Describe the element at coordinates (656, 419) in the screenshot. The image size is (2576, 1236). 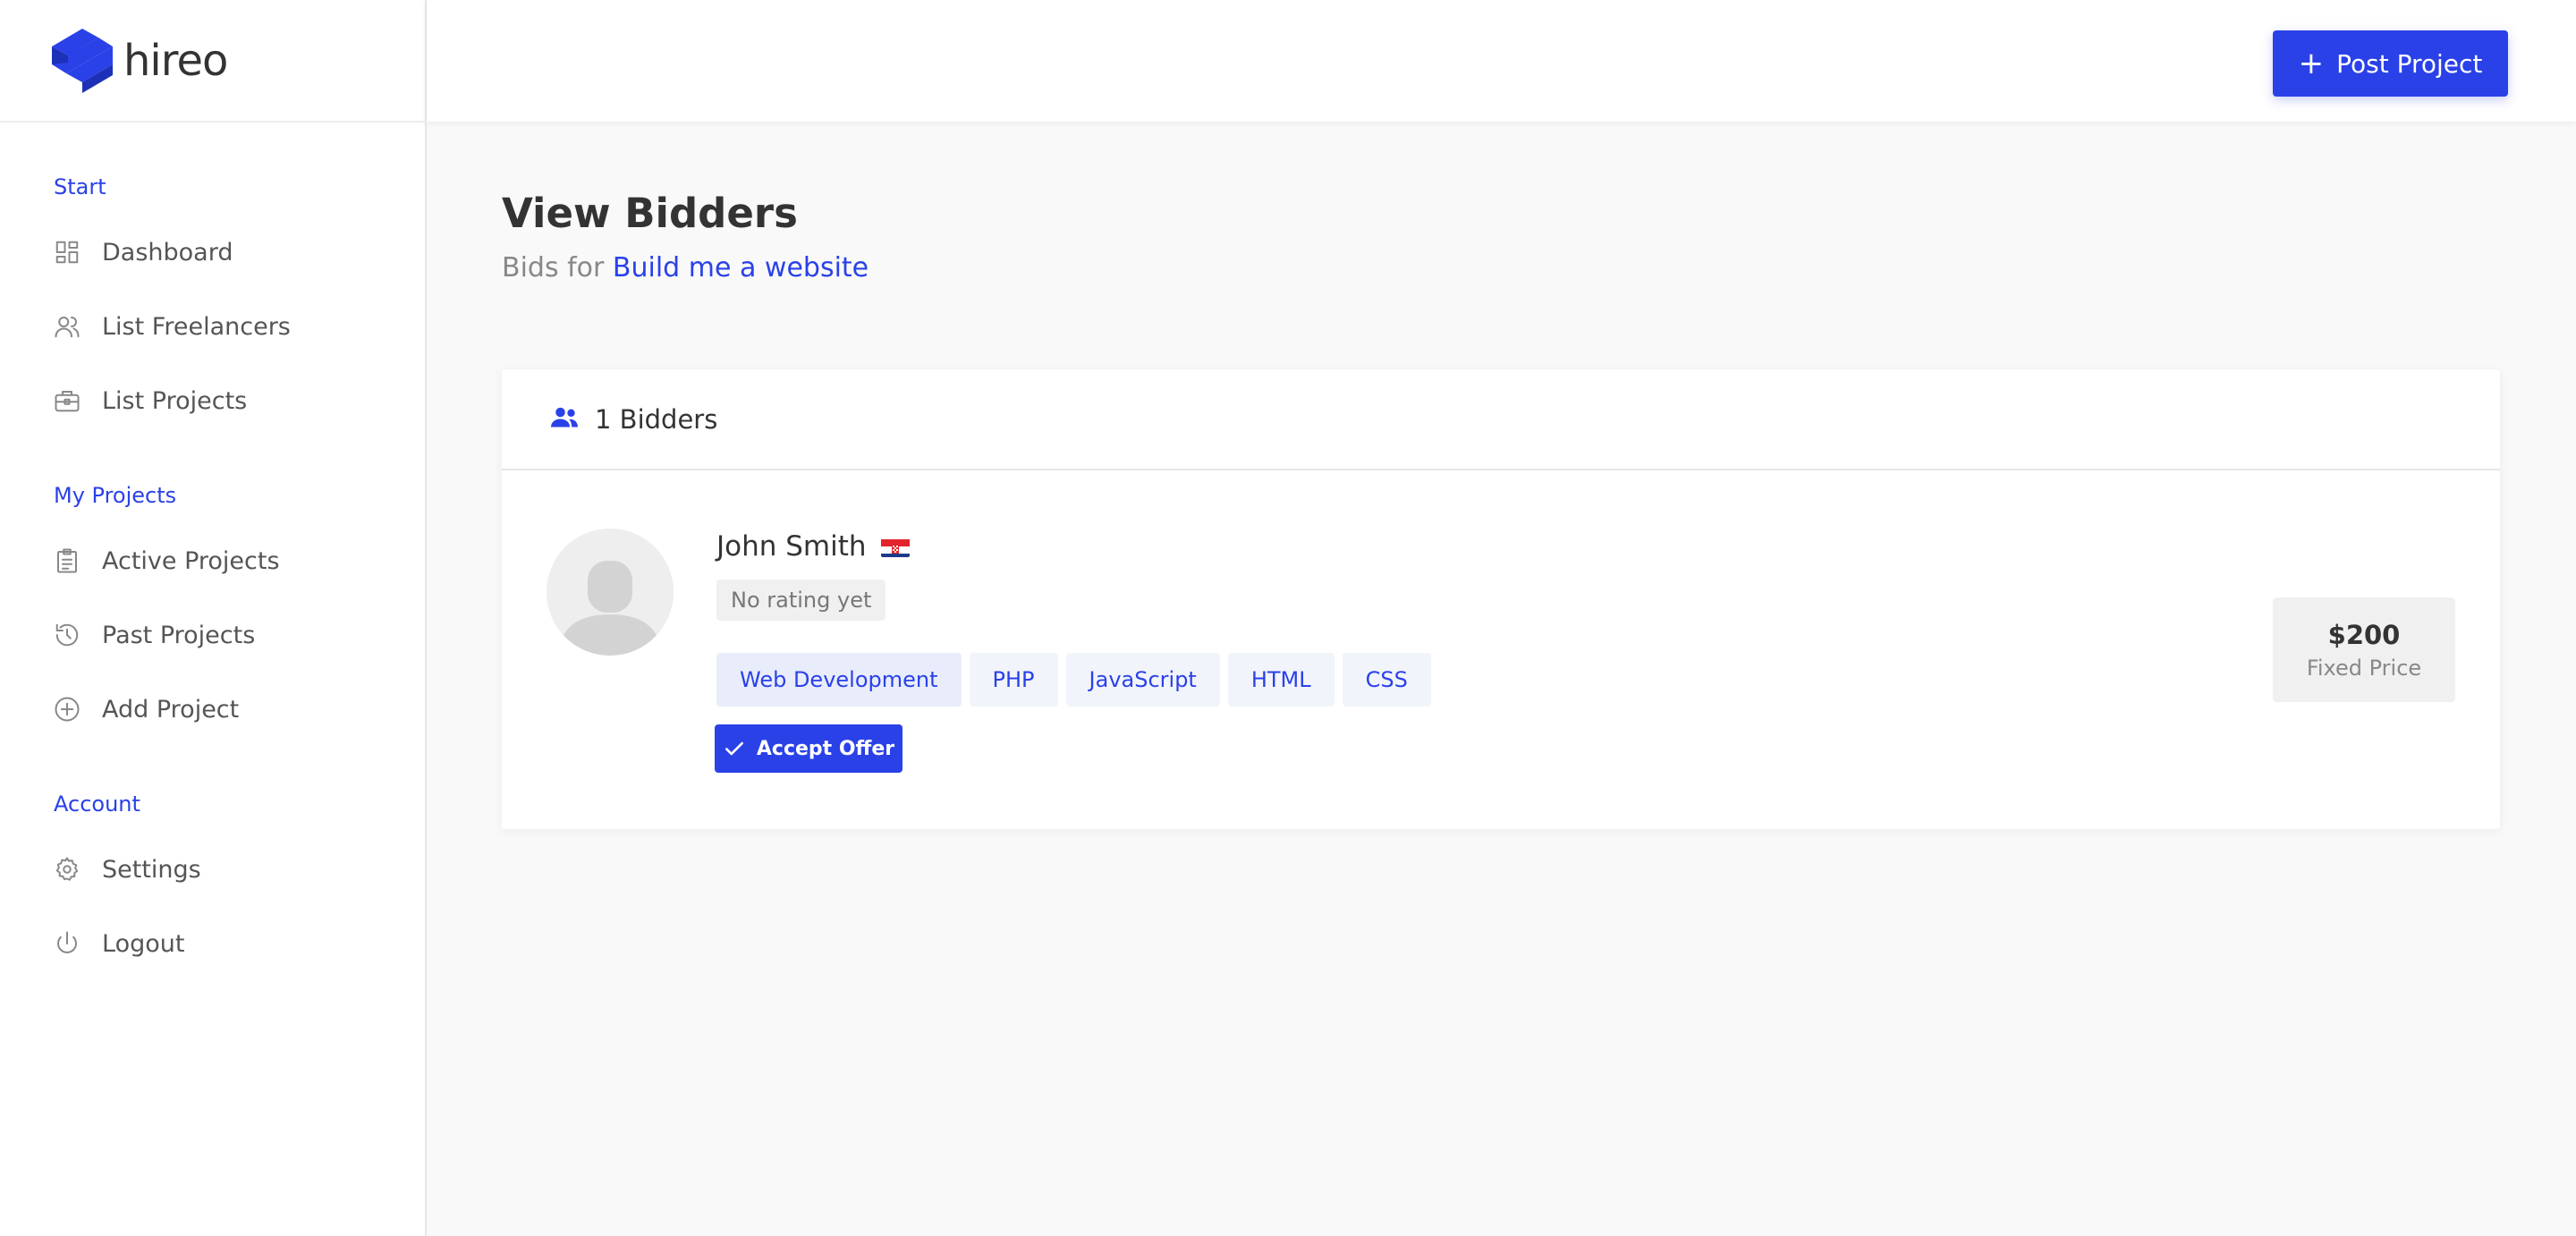
I see `bidders-count: 1 Bidders` at that location.